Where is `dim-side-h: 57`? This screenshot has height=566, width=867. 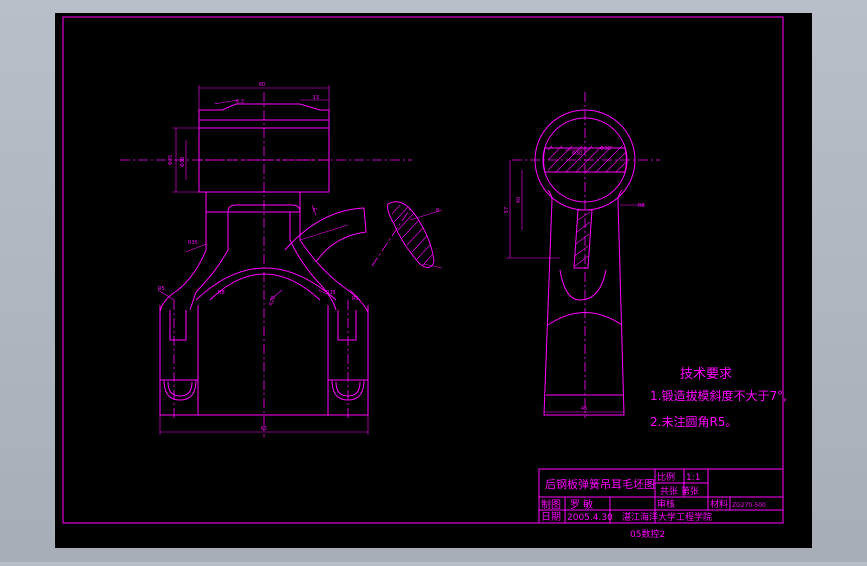
dim-side-h: 57 is located at coordinates (507, 210).